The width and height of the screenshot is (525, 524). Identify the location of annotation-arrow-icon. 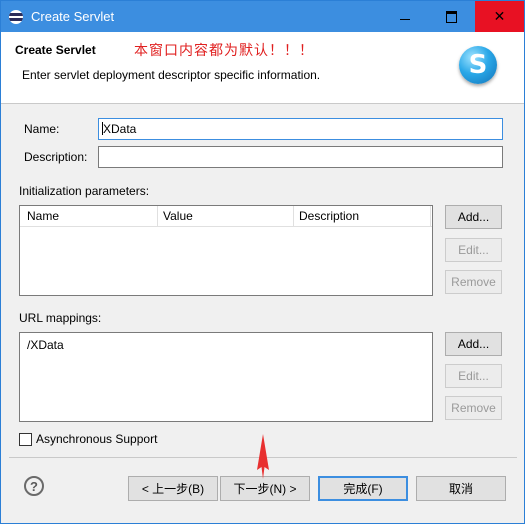
(263, 456).